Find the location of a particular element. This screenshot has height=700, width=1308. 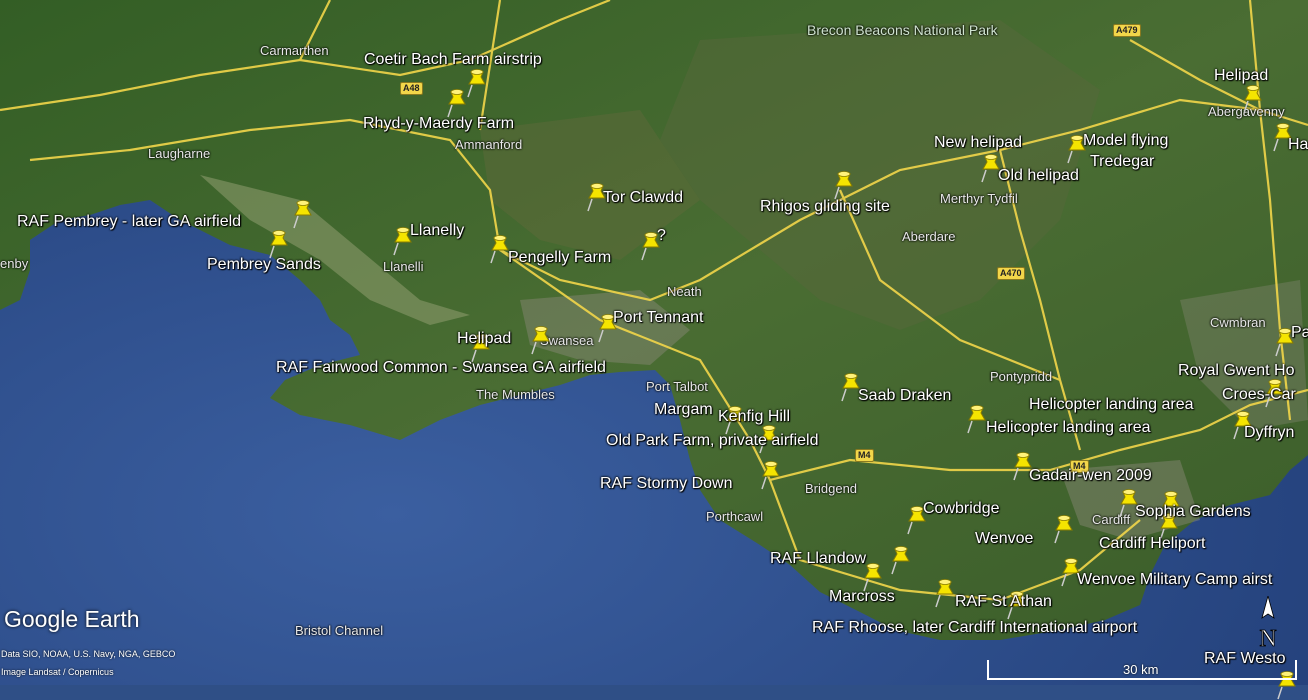

placemark-label: Model flying is located at coordinates (1125, 141).